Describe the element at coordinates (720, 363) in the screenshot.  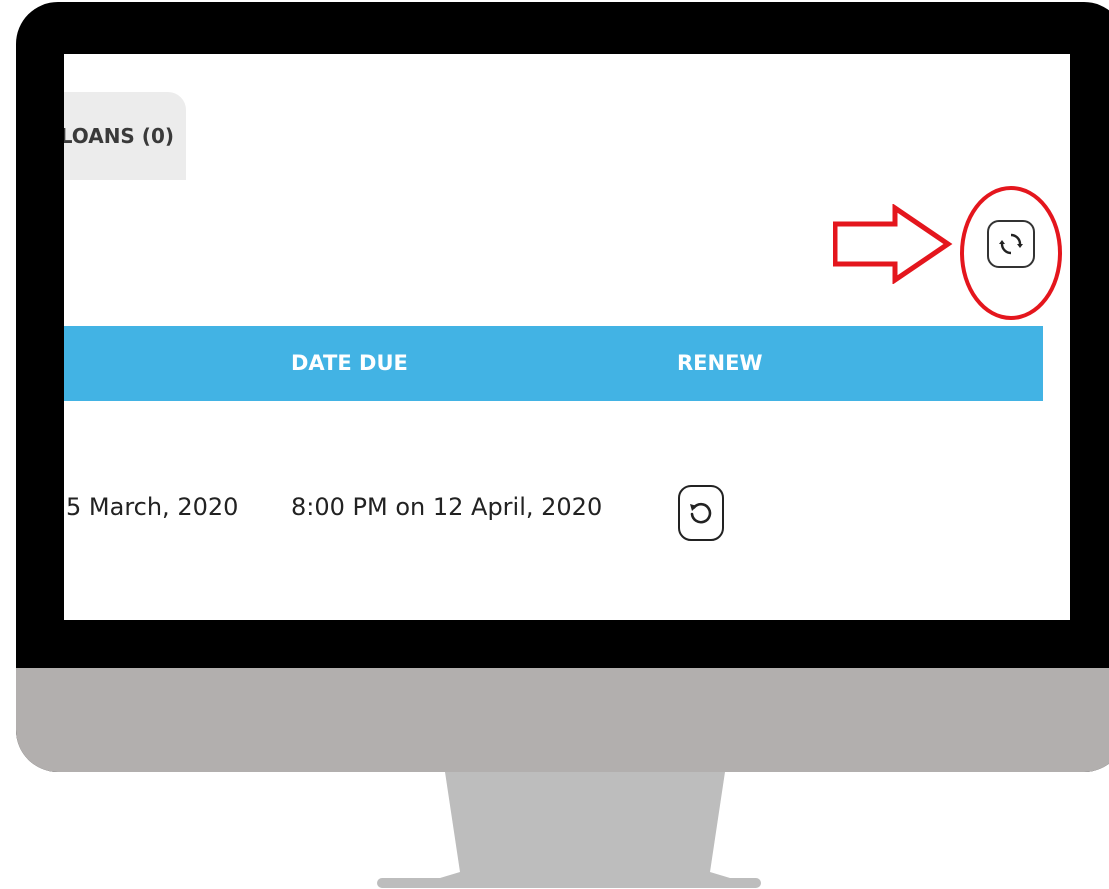
I see `column-header-renew: RENEW` at that location.